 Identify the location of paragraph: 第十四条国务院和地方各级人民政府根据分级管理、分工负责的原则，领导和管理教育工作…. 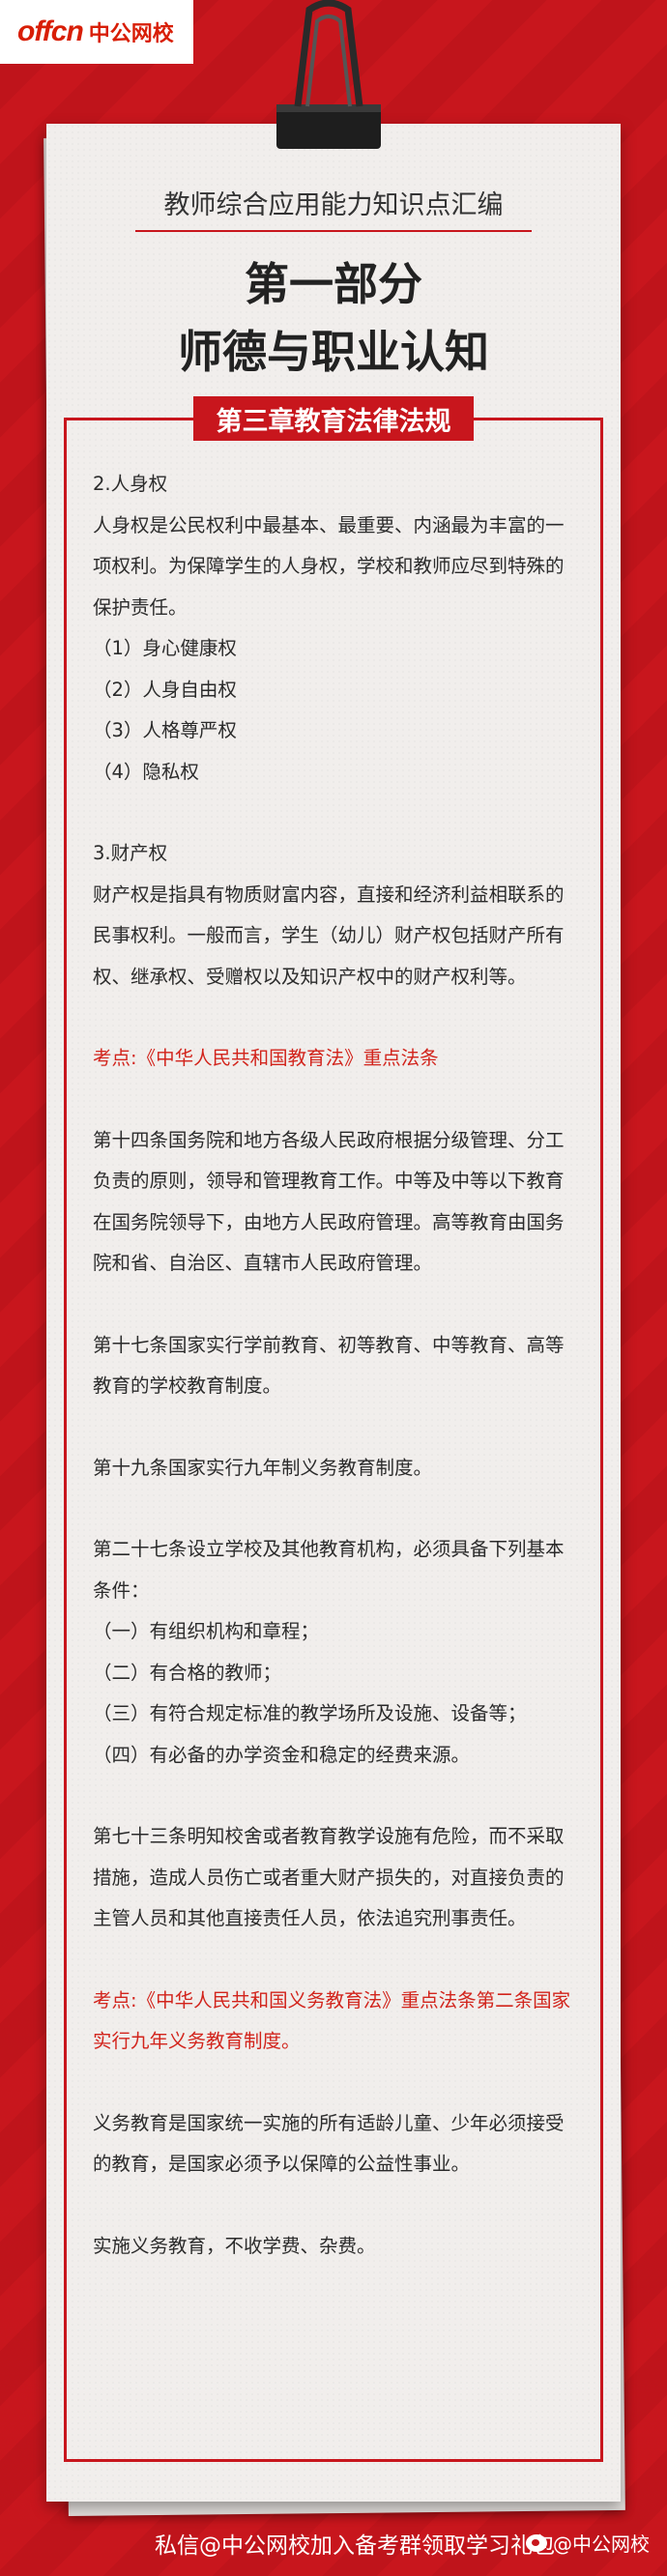
(329, 1201).